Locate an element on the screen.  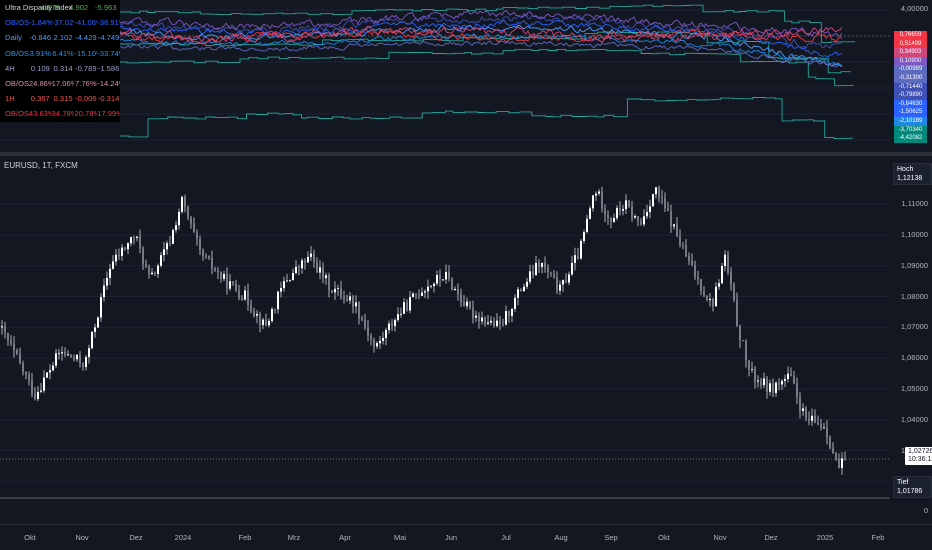
price-axis-label: 1,05000 is located at coordinates (914, 388).